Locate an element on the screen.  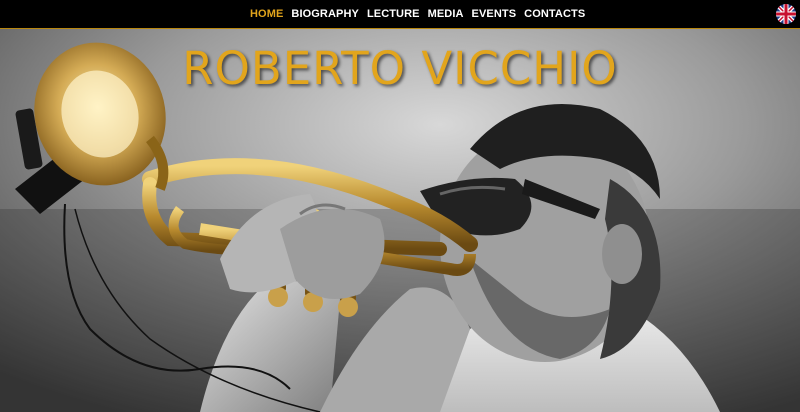
nav-events-link: EVENTS is located at coordinates (494, 14).